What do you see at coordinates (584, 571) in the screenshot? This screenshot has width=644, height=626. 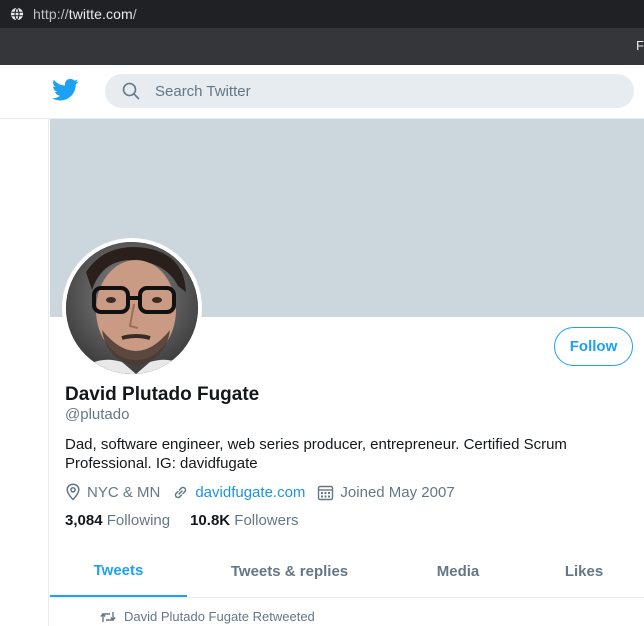 I see `tab-likes: Likes` at bounding box center [584, 571].